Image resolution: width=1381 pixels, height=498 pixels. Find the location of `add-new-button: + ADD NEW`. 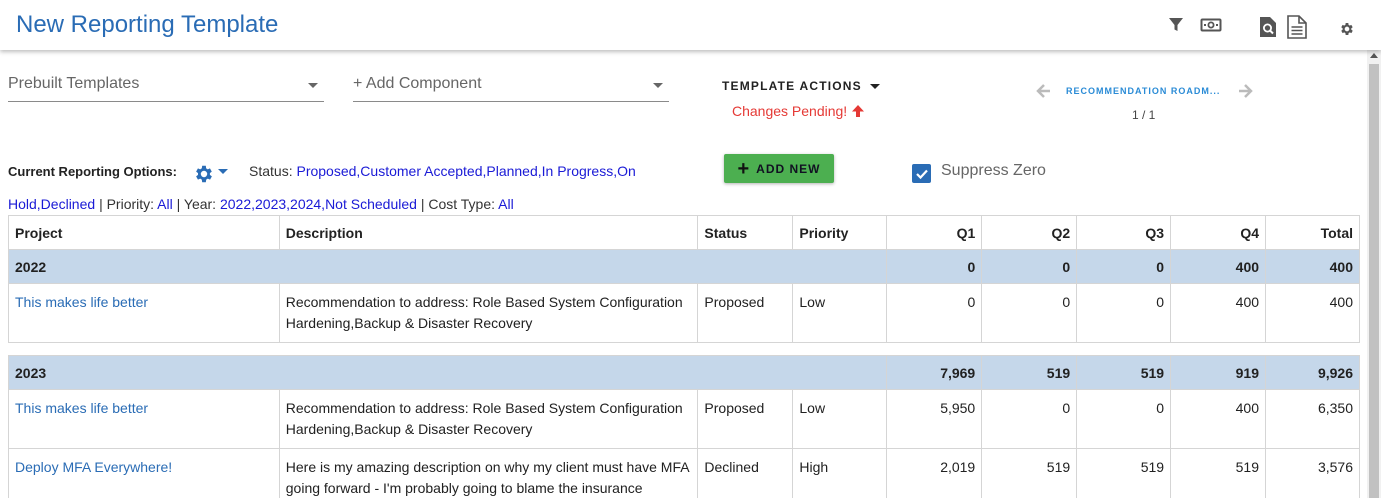

add-new-button: + ADD NEW is located at coordinates (779, 168).